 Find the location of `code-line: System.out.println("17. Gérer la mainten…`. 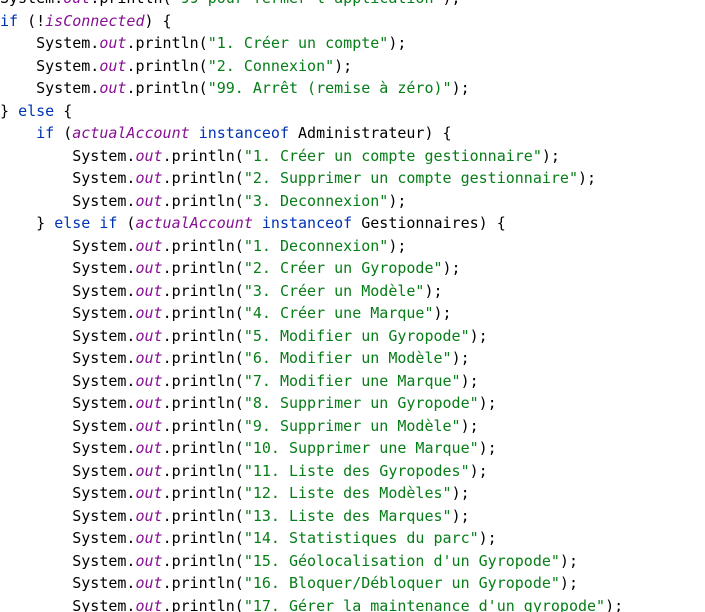

code-line: System.out.println("17. Gérer la mainten… is located at coordinates (311, 603).